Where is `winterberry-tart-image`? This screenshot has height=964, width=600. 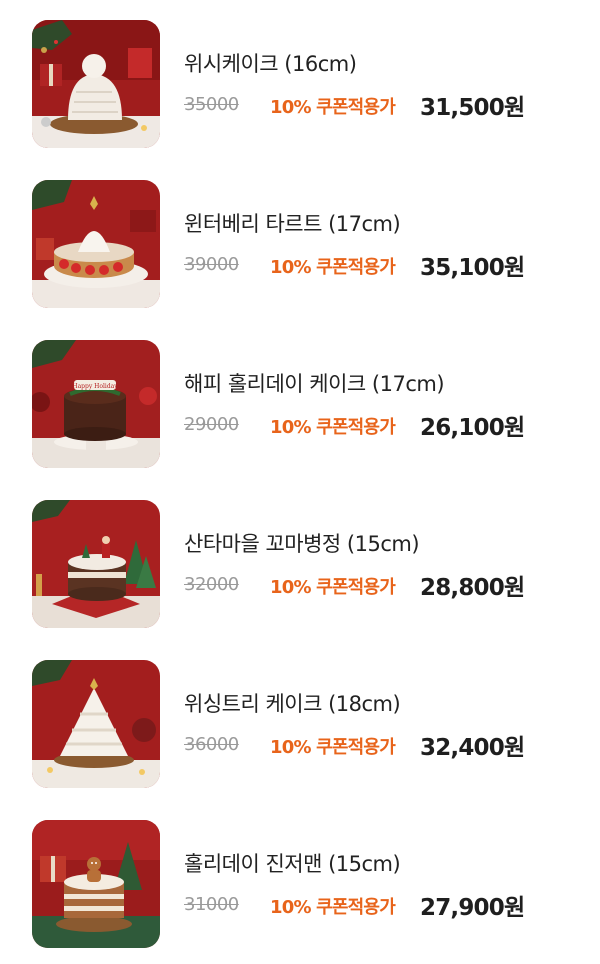 winterberry-tart-image is located at coordinates (96, 244).